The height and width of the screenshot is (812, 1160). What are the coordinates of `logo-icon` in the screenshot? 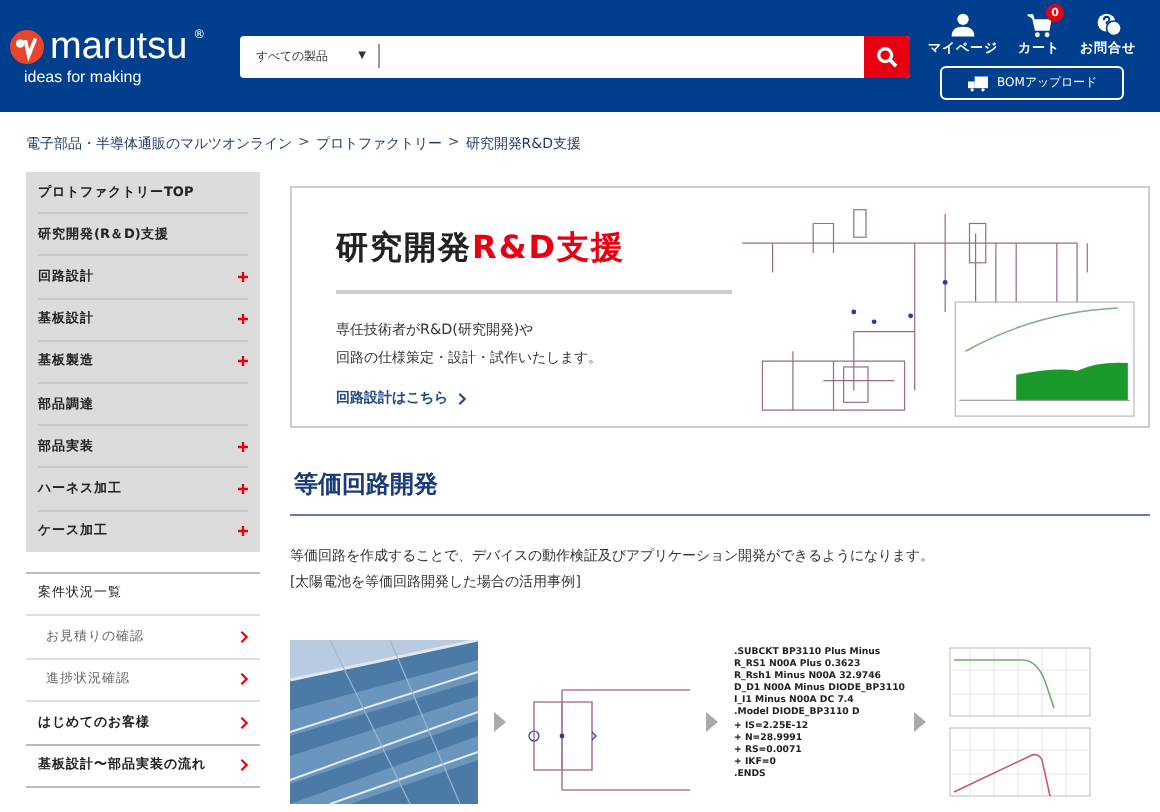 It's located at (27, 47).